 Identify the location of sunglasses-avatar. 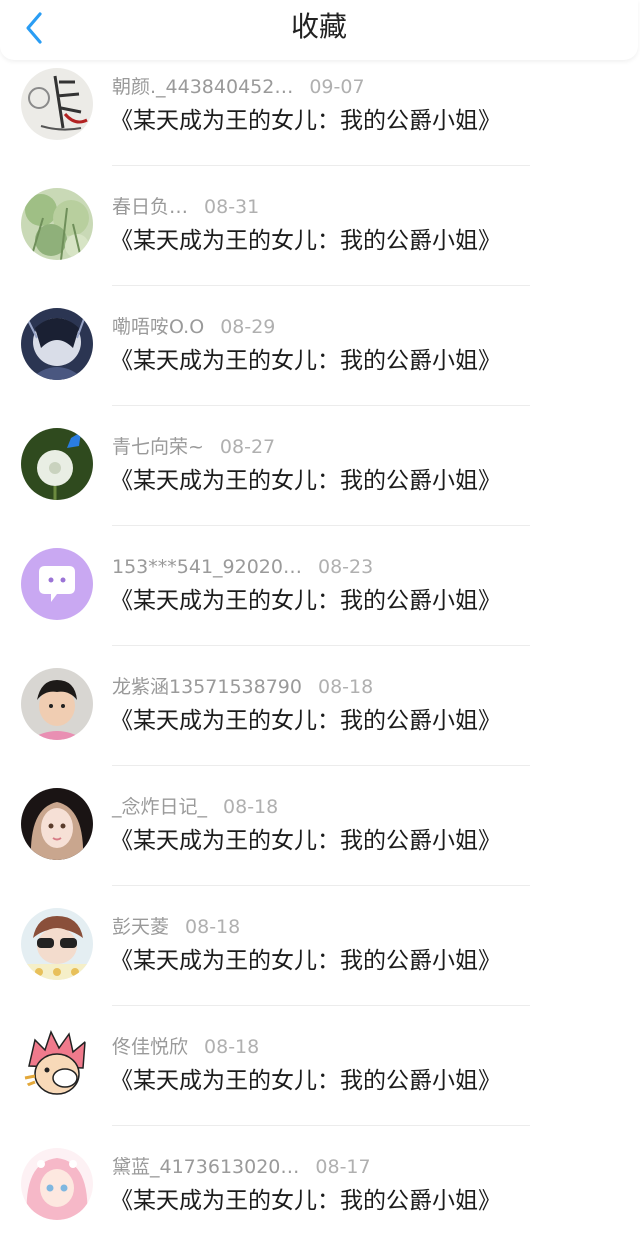
(57, 944).